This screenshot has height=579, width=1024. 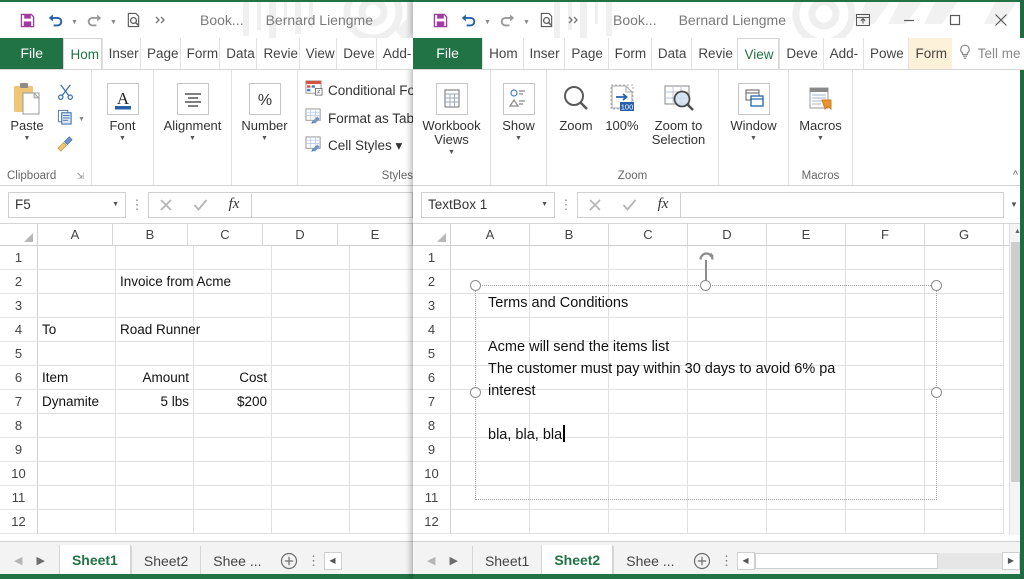 What do you see at coordinates (576, 105) in the screenshot?
I see `zoom-button: Zoom` at bounding box center [576, 105].